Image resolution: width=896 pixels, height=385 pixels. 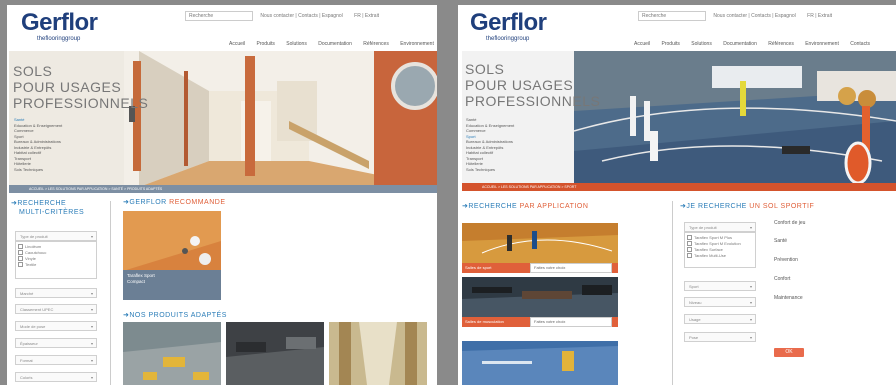 What do you see at coordinates (720, 337) in the screenshot?
I see `filter-select: Pose ▾` at bounding box center [720, 337].